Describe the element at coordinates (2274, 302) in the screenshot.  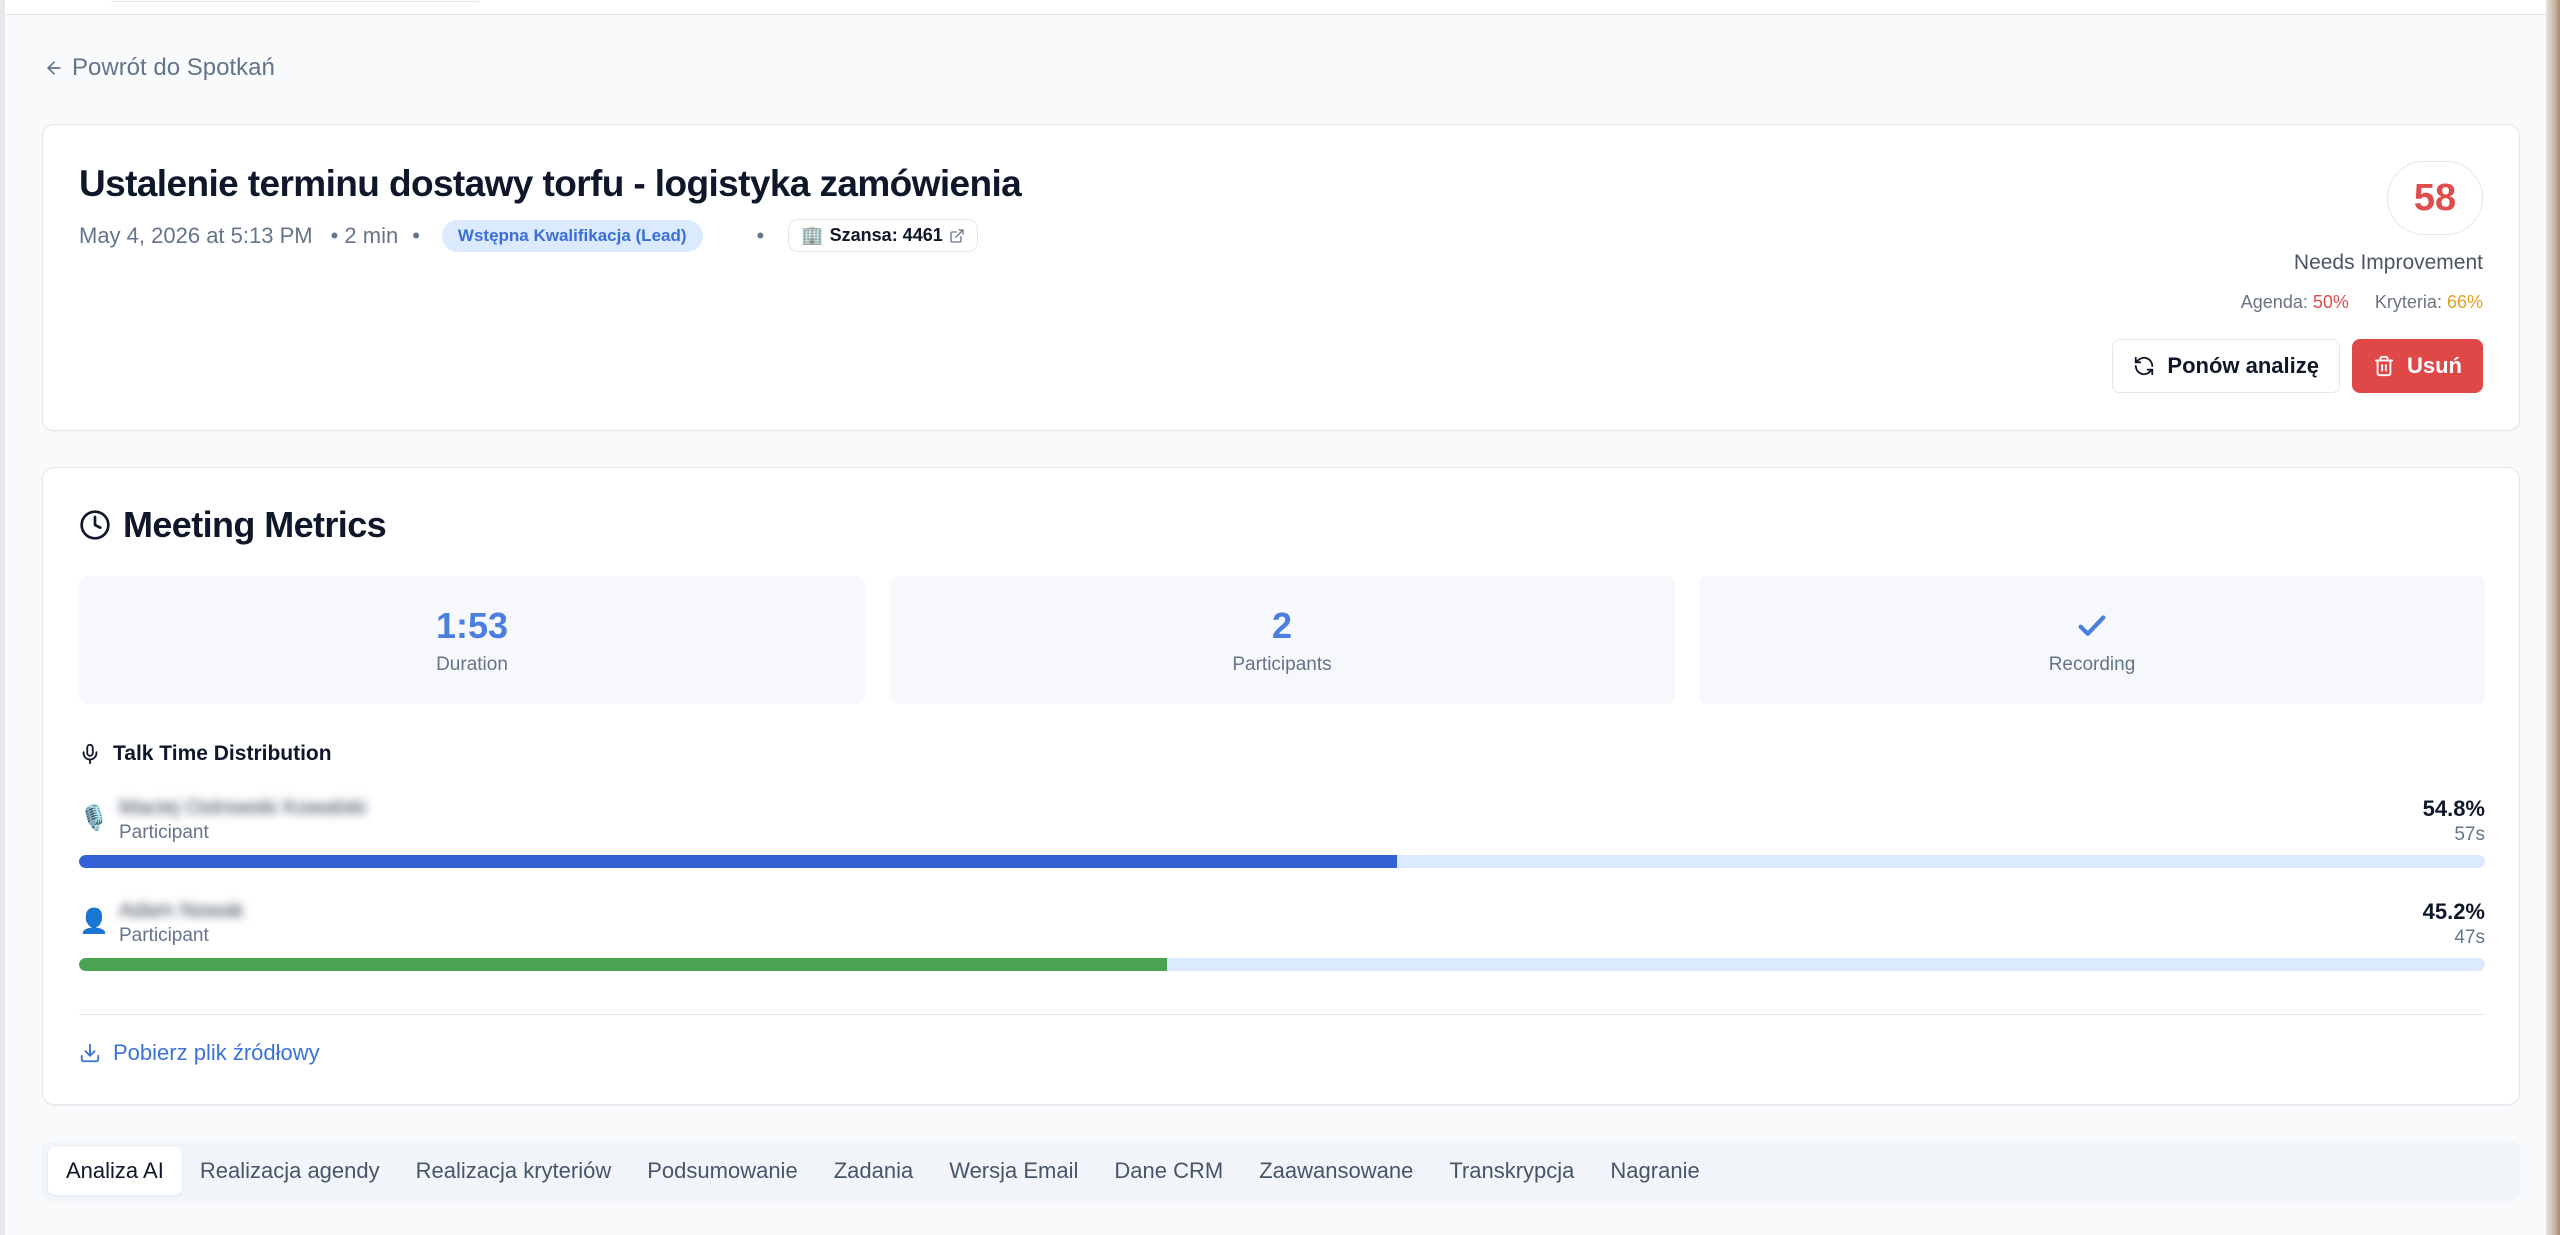
I see `agenda-label: Agenda:` at that location.